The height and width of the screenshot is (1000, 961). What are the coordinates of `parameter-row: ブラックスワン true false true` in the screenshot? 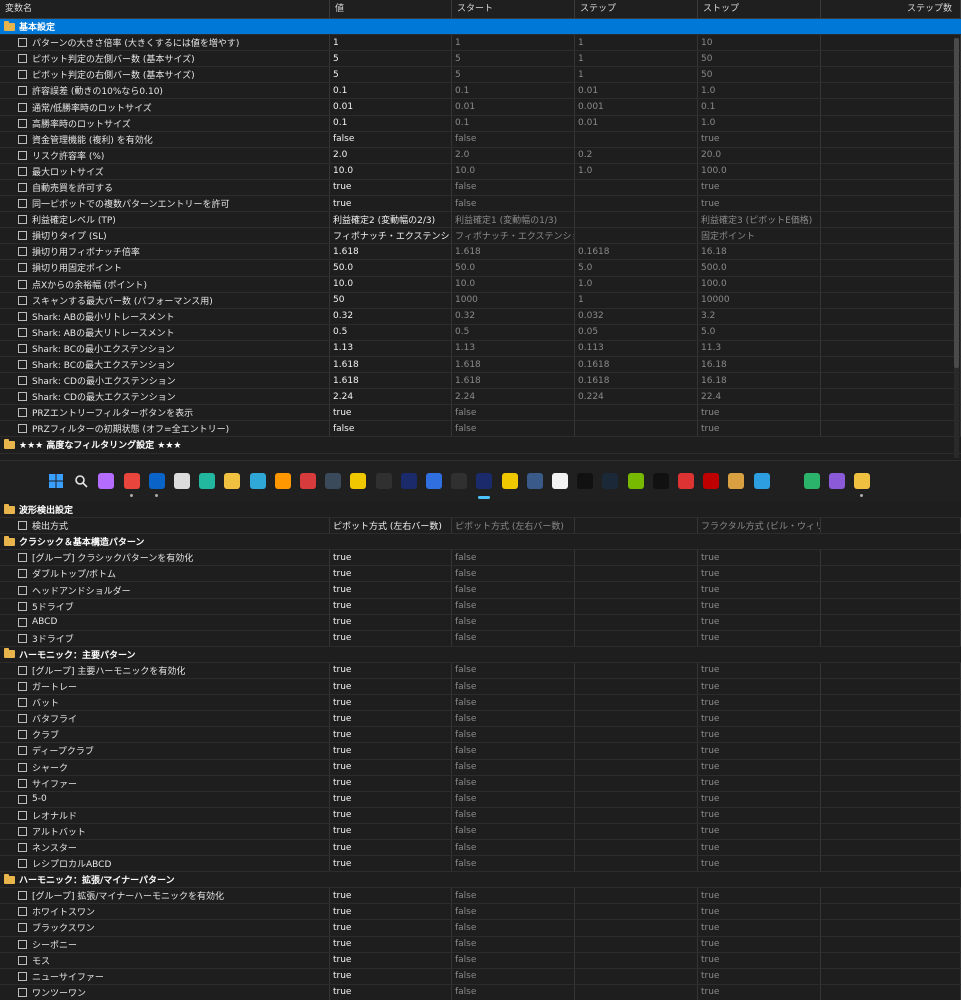 It's located at (480, 928).